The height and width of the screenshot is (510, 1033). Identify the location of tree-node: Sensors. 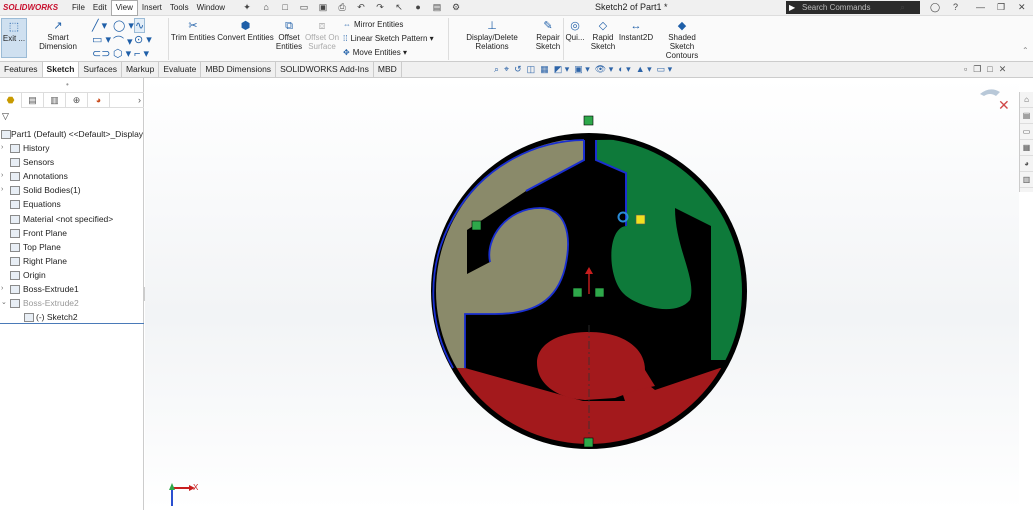
(72, 162).